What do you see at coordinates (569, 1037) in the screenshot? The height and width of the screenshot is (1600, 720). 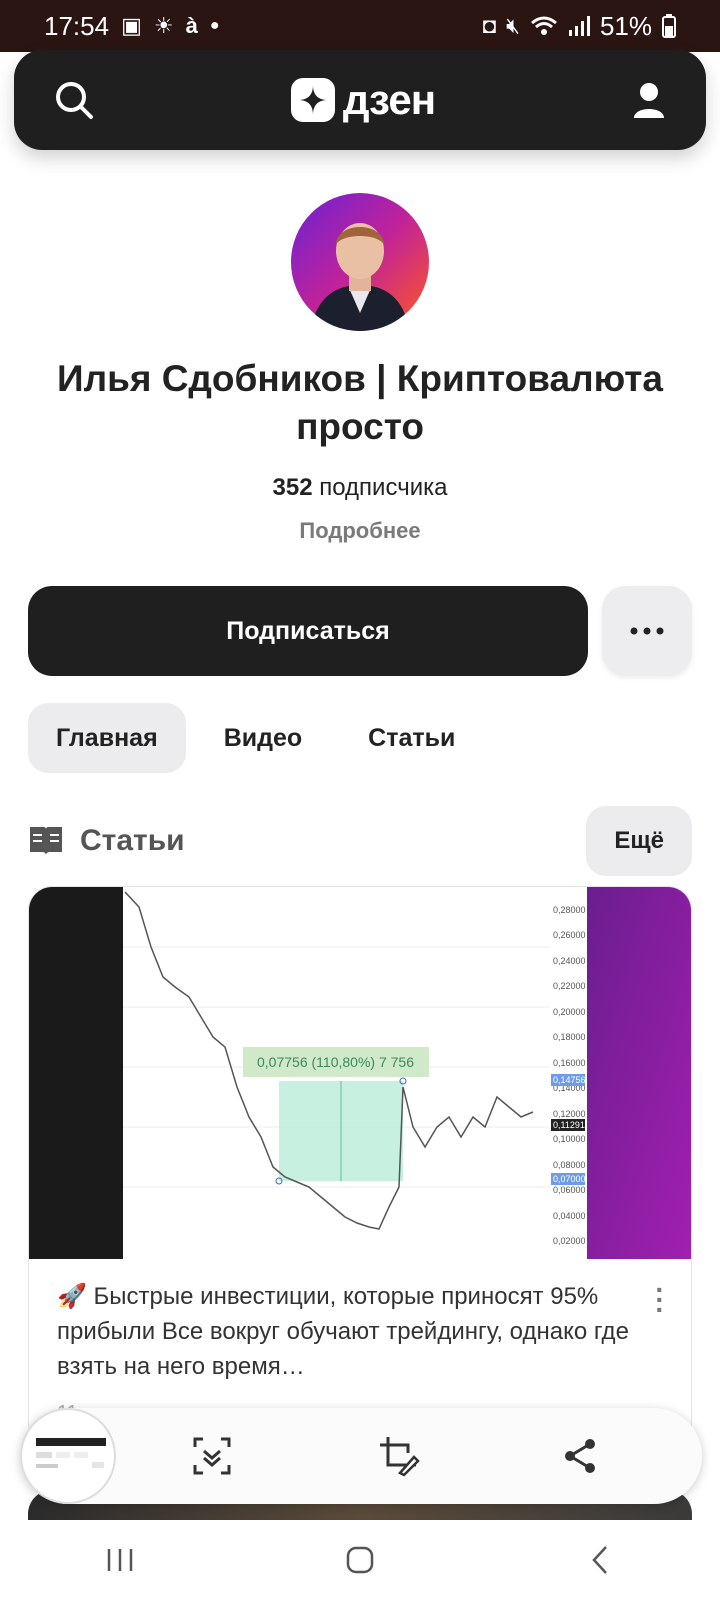 I see `price-tick: 0,18000` at bounding box center [569, 1037].